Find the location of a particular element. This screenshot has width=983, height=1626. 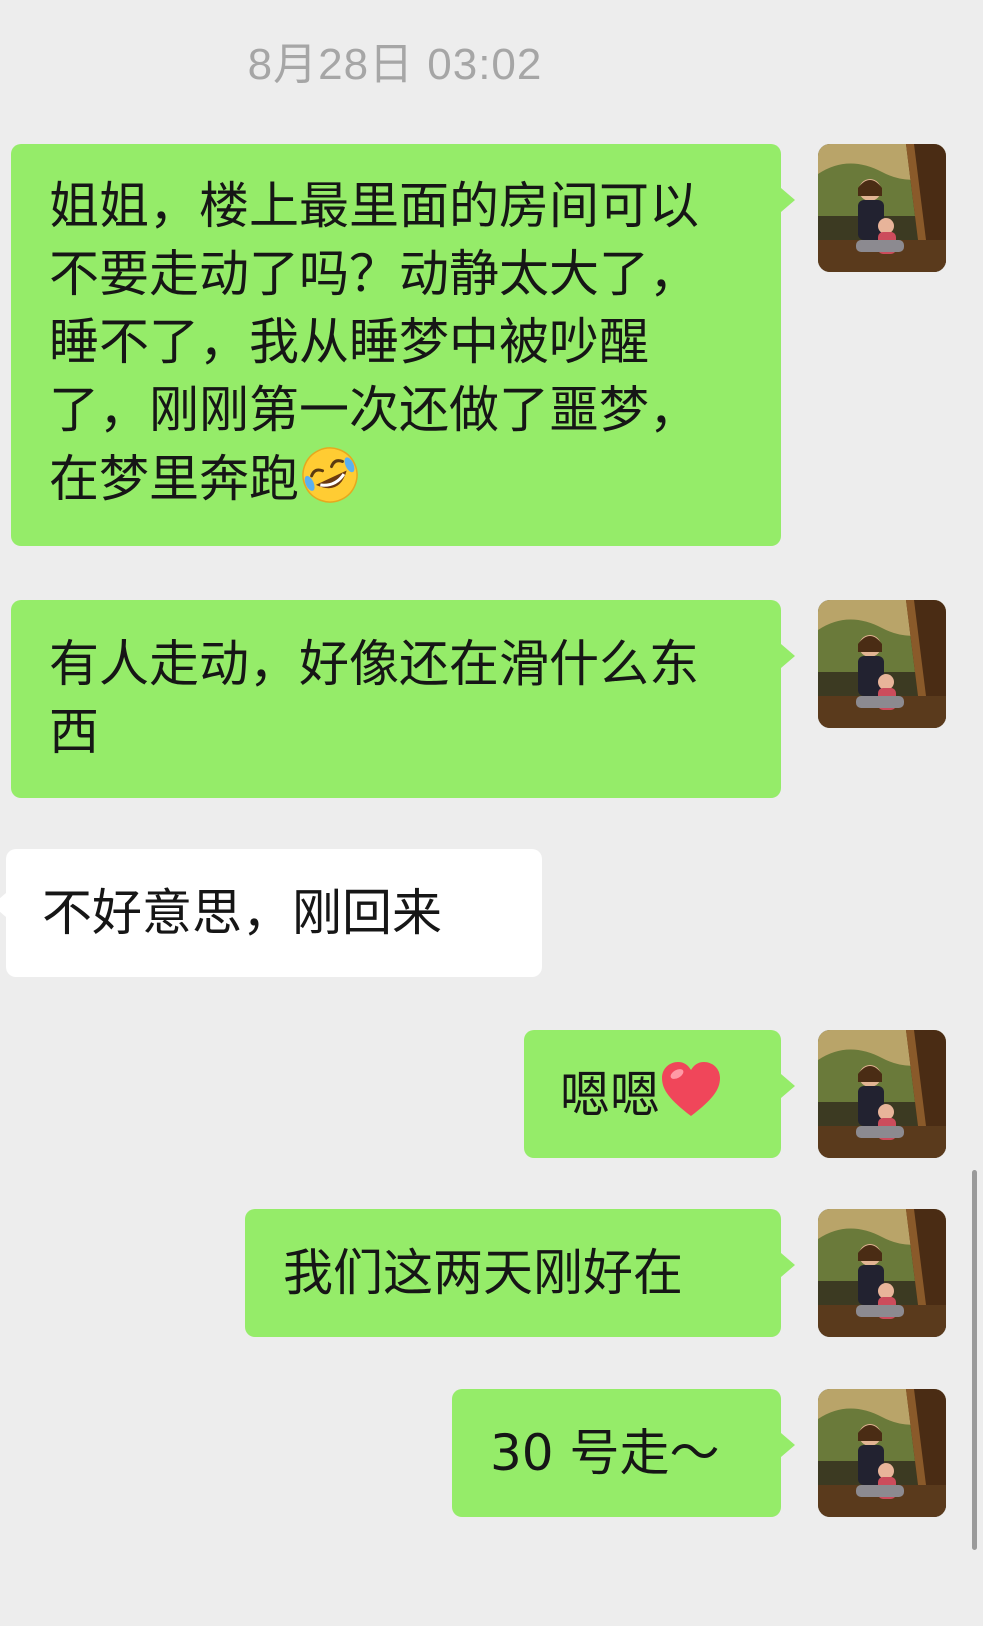

red-heart-emoji-icon is located at coordinates (691, 1091).